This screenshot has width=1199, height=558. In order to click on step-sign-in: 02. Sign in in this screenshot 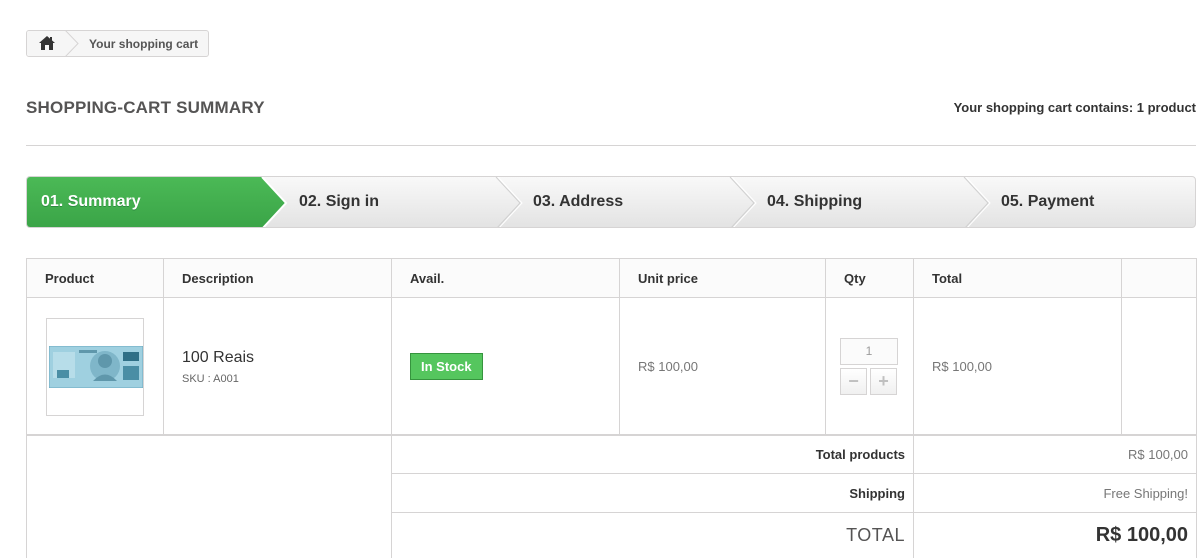, I will do `click(339, 202)`.